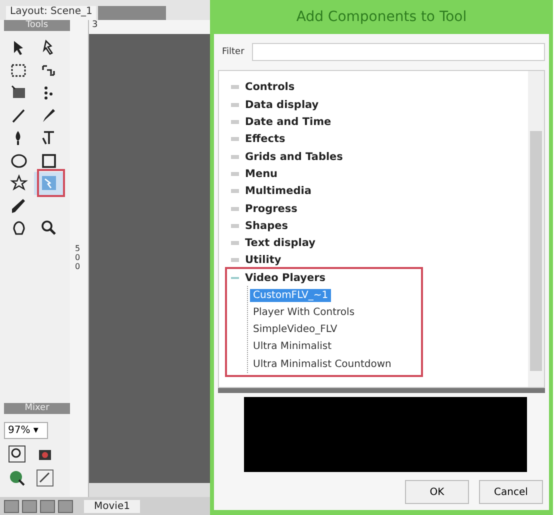 This screenshot has height=515, width=558. What do you see at coordinates (278, 191) in the screenshot?
I see `tree-item: Multimedia` at bounding box center [278, 191].